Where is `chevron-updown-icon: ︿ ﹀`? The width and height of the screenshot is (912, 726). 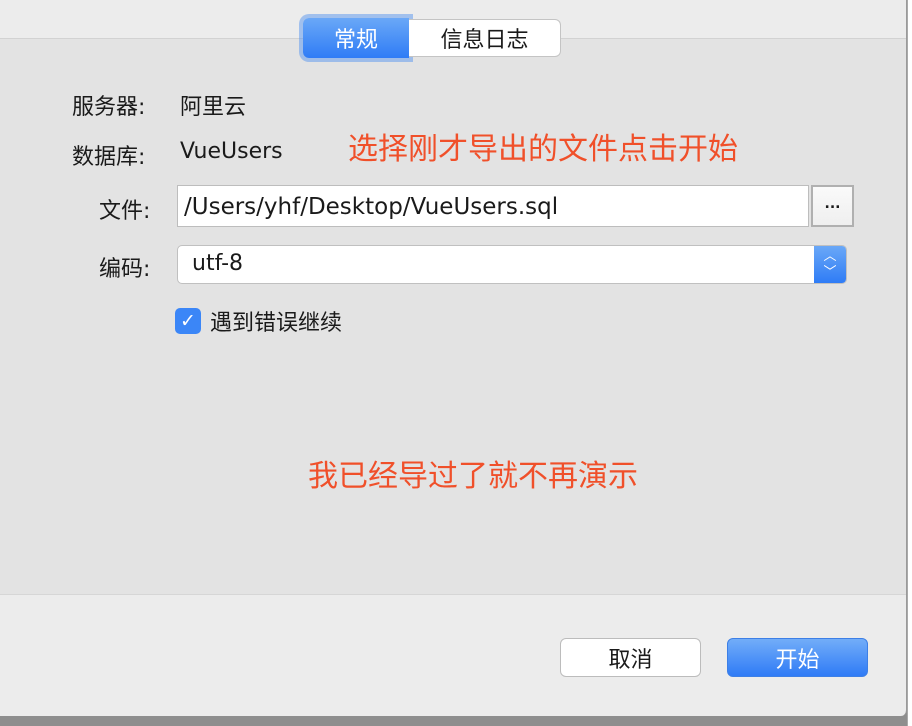 chevron-updown-icon: ︿ ﹀ is located at coordinates (830, 264).